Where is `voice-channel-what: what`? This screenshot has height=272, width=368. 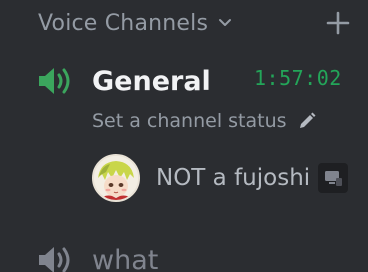 voice-channel-what: what is located at coordinates (136, 256).